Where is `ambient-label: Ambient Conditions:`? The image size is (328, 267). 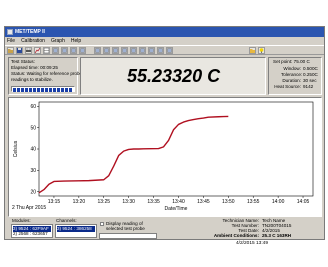
ambient-label: Ambient Conditions: is located at coordinates (236, 235).